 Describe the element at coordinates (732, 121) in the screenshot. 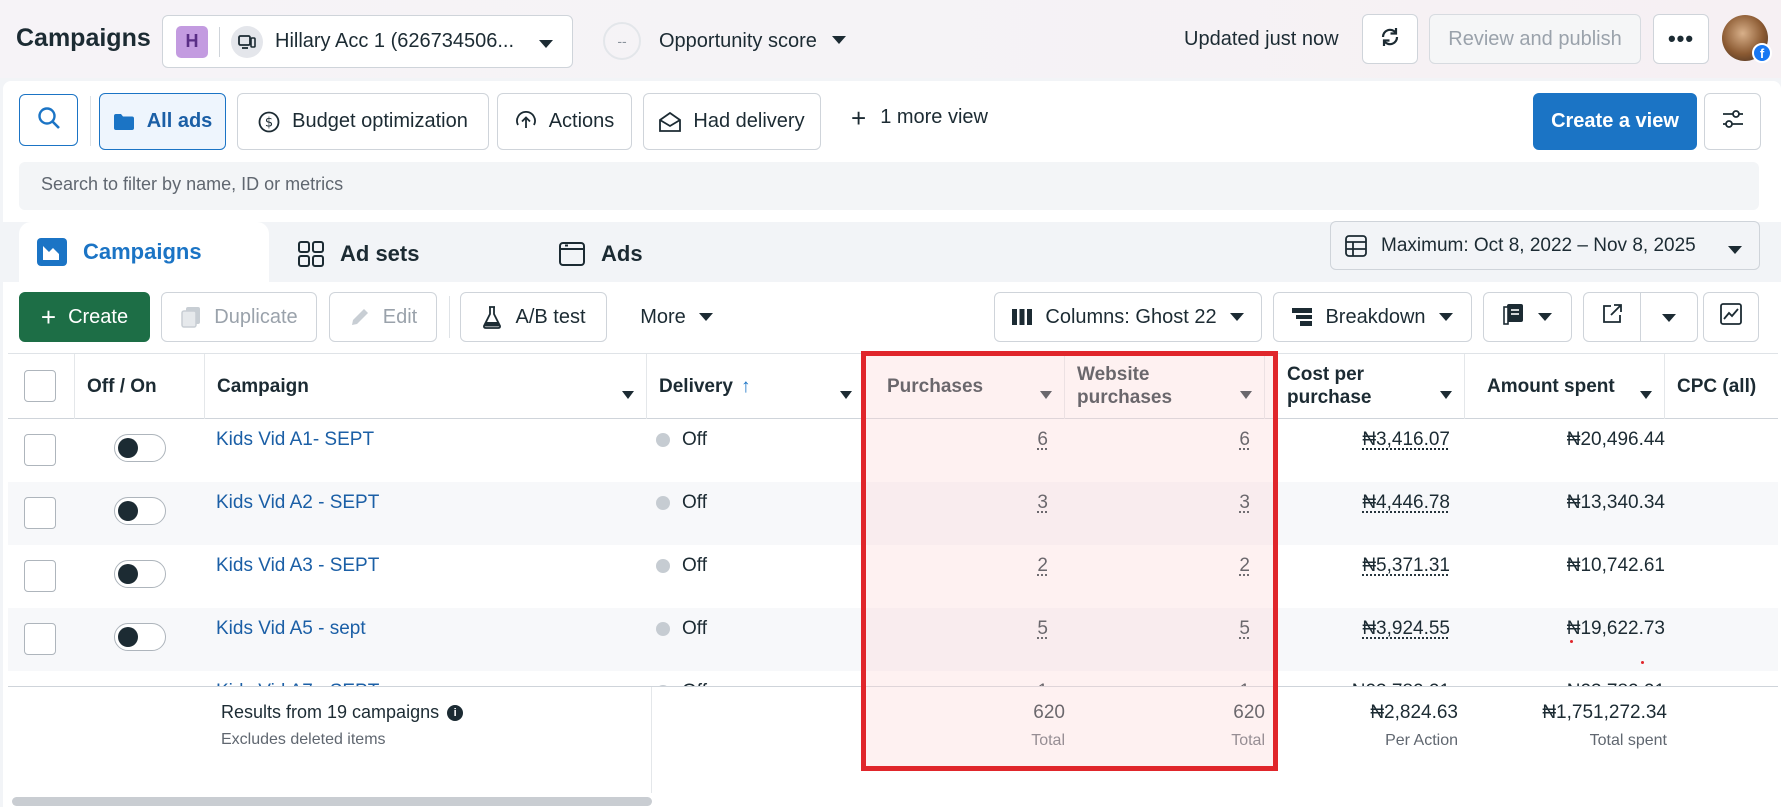

I see `view-had-delivery: Had delivery` at that location.